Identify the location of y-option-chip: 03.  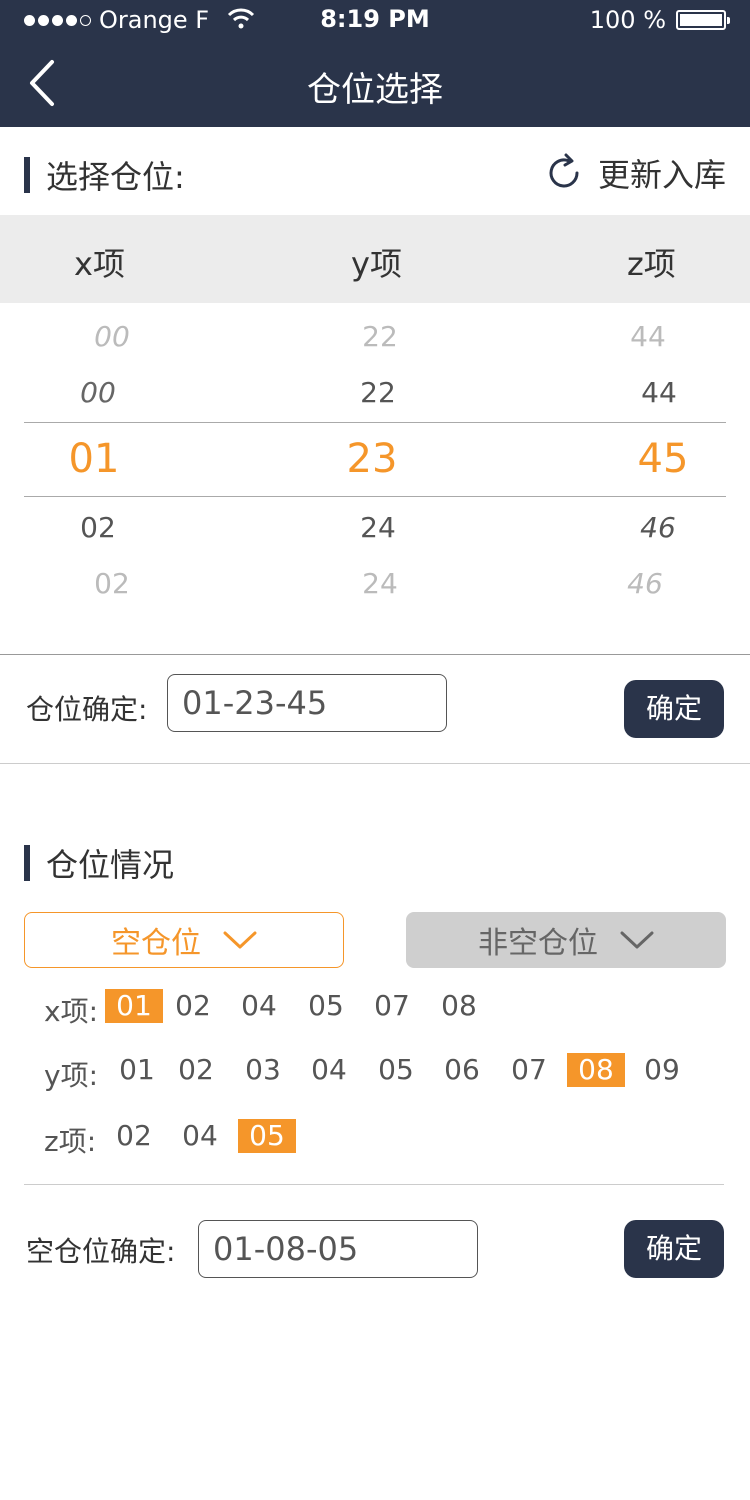
(263, 1070).